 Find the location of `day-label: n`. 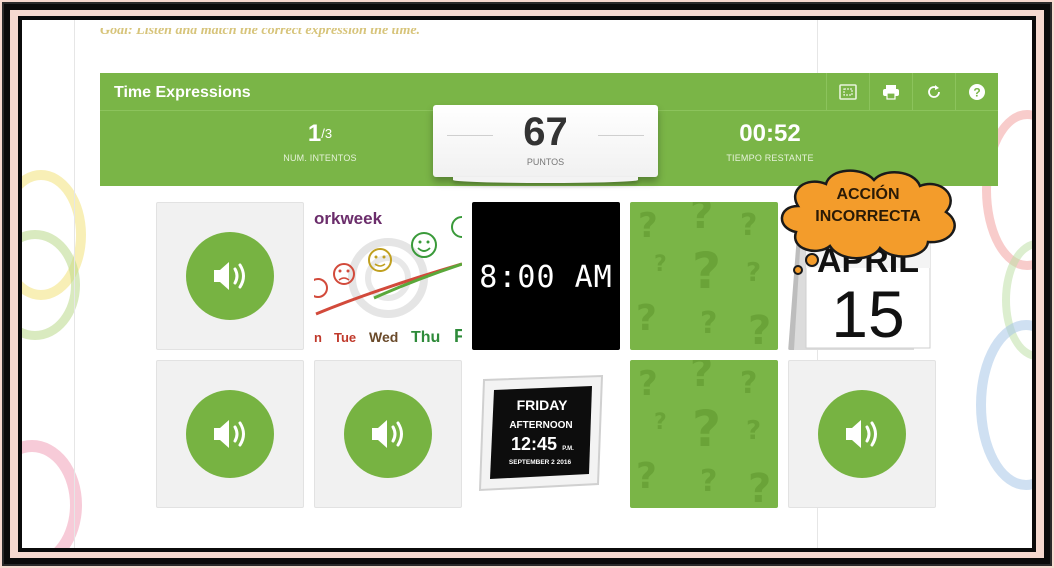

day-label: n is located at coordinates (318, 337).